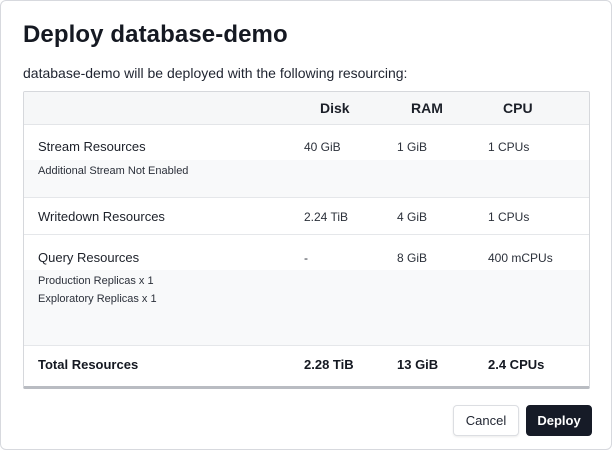 The width and height of the screenshot is (612, 450). I want to click on row-label-total: Total Resources, so click(88, 364).